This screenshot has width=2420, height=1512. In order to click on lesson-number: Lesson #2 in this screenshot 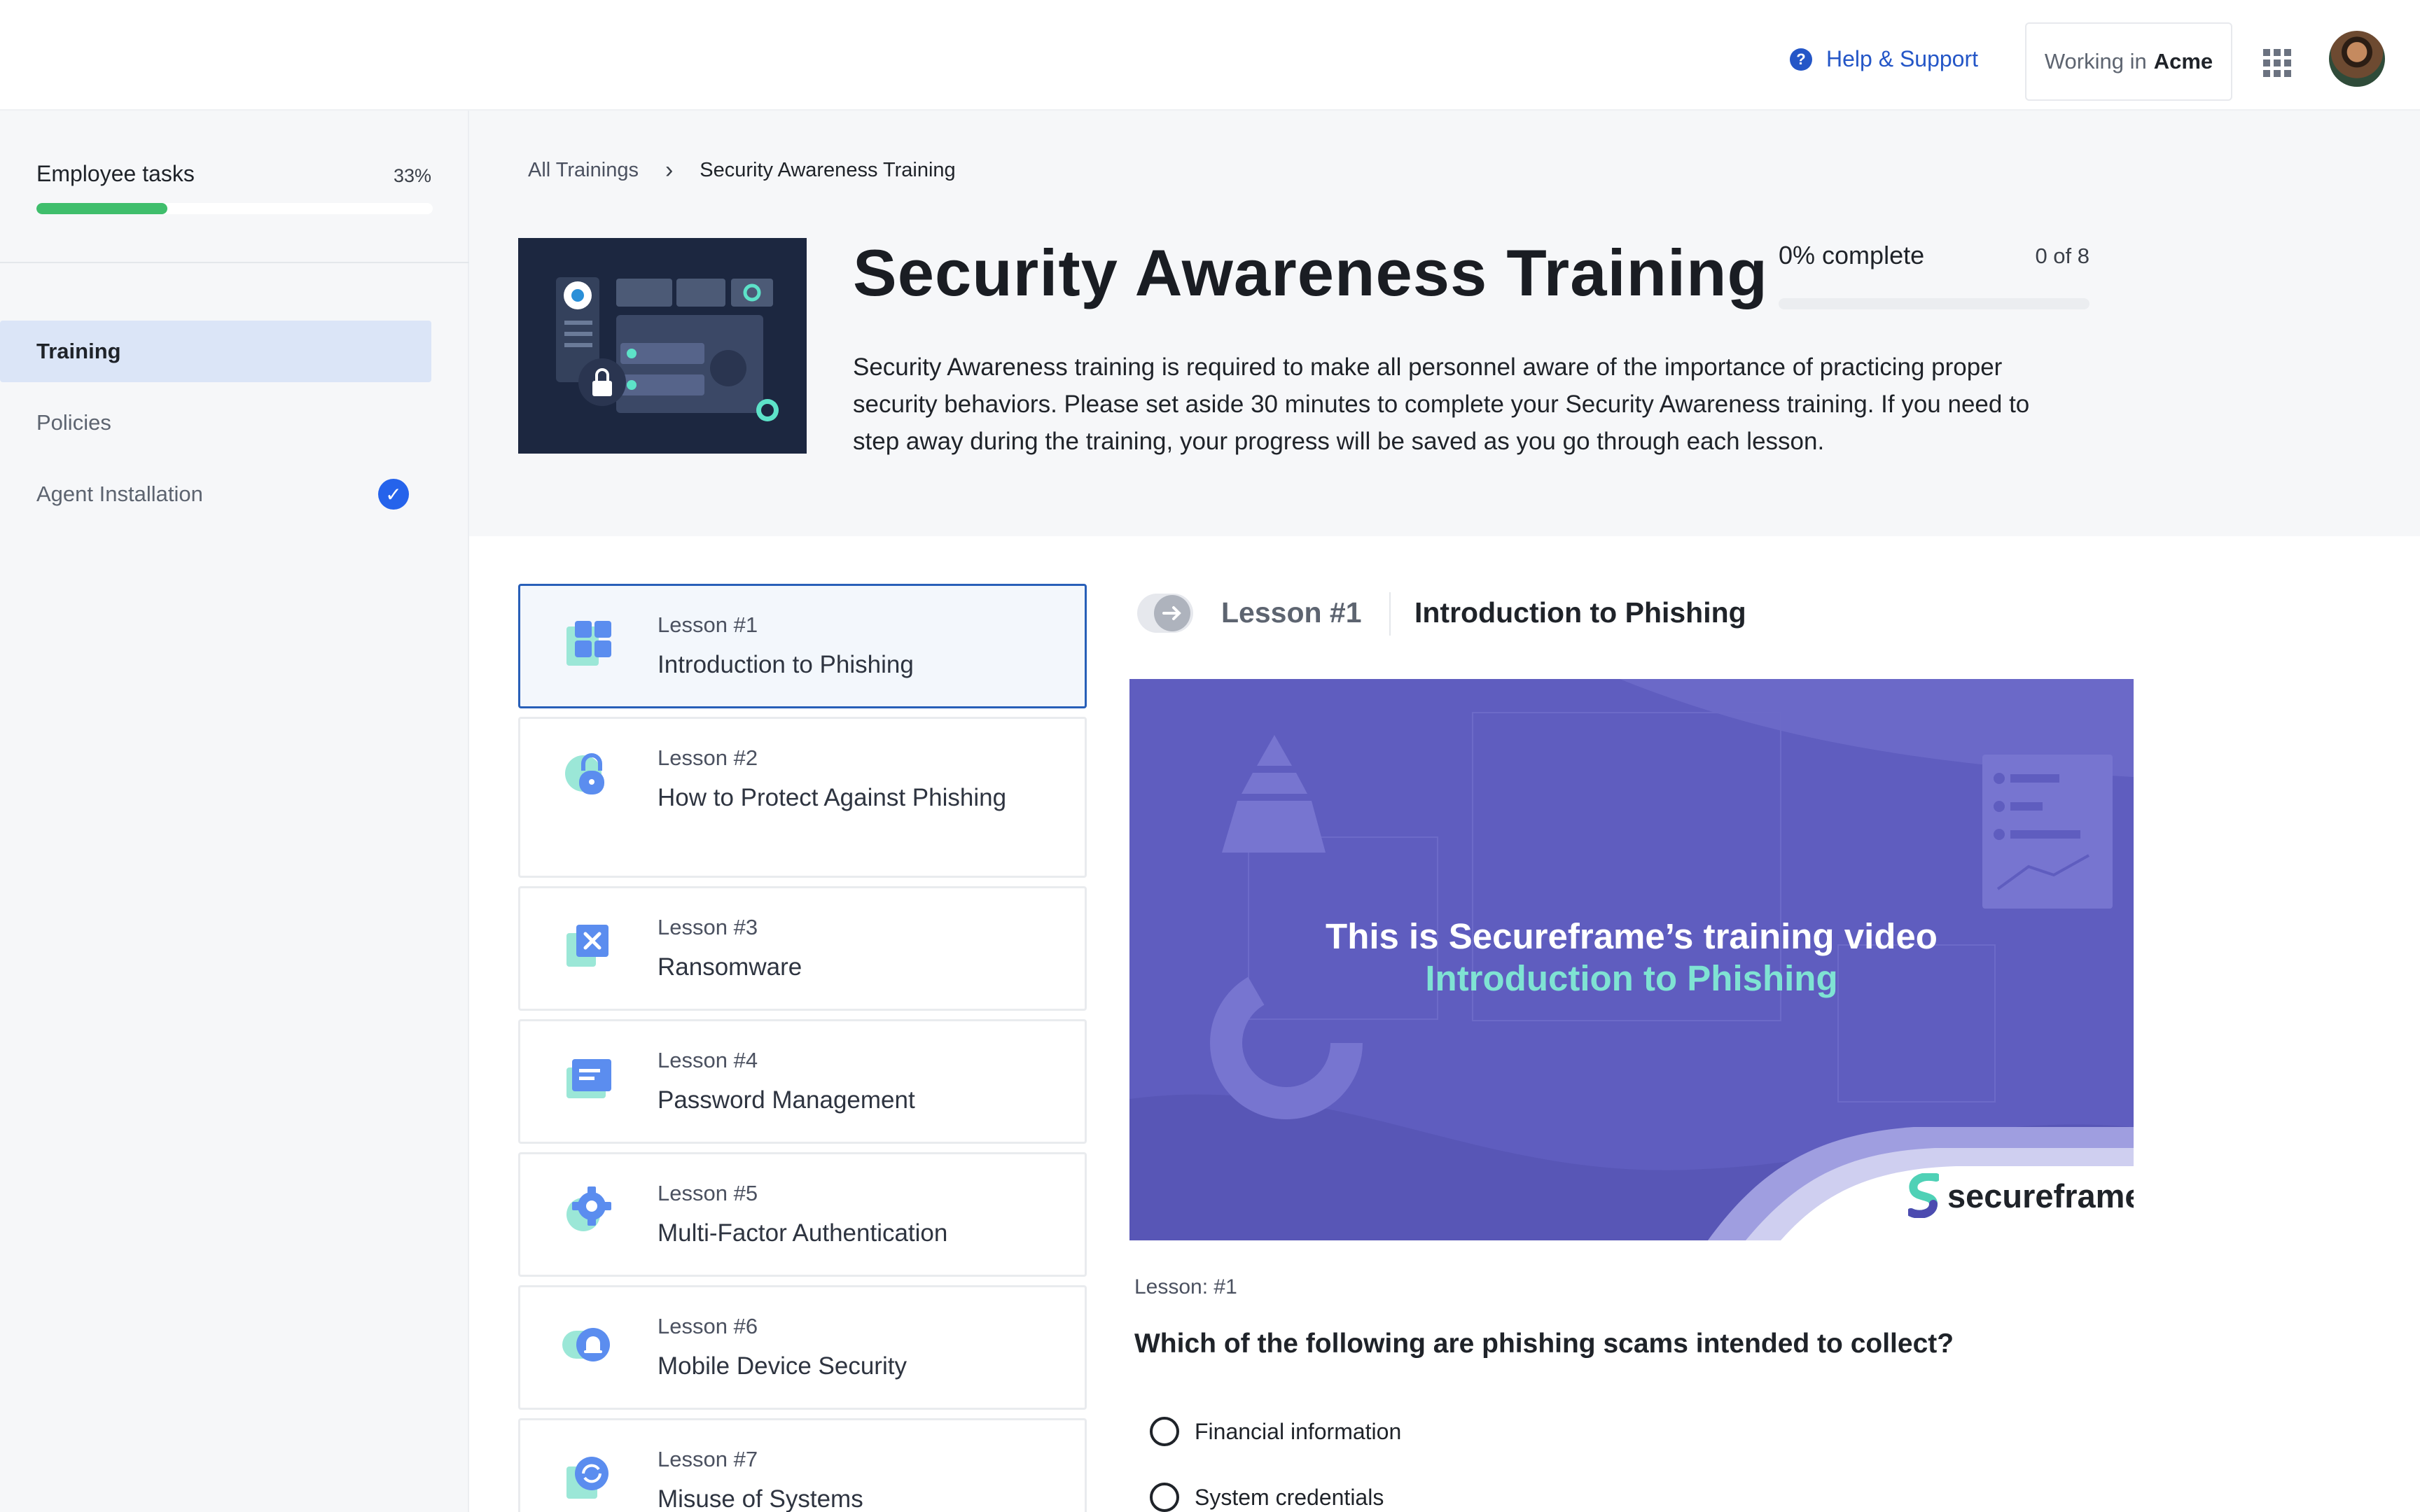, I will do `click(708, 758)`.